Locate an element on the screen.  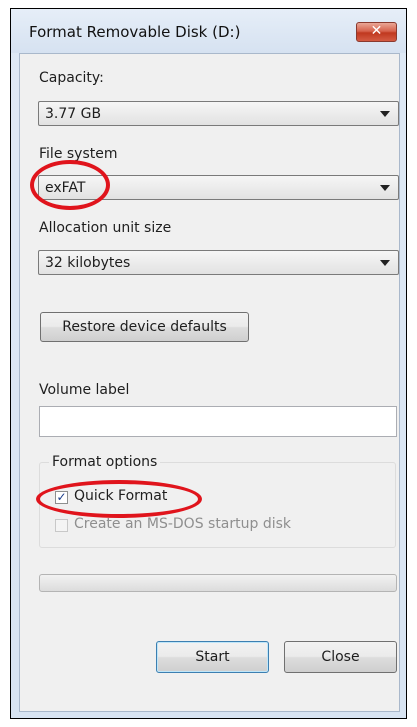
close-icon: ✕ is located at coordinates (376, 31).